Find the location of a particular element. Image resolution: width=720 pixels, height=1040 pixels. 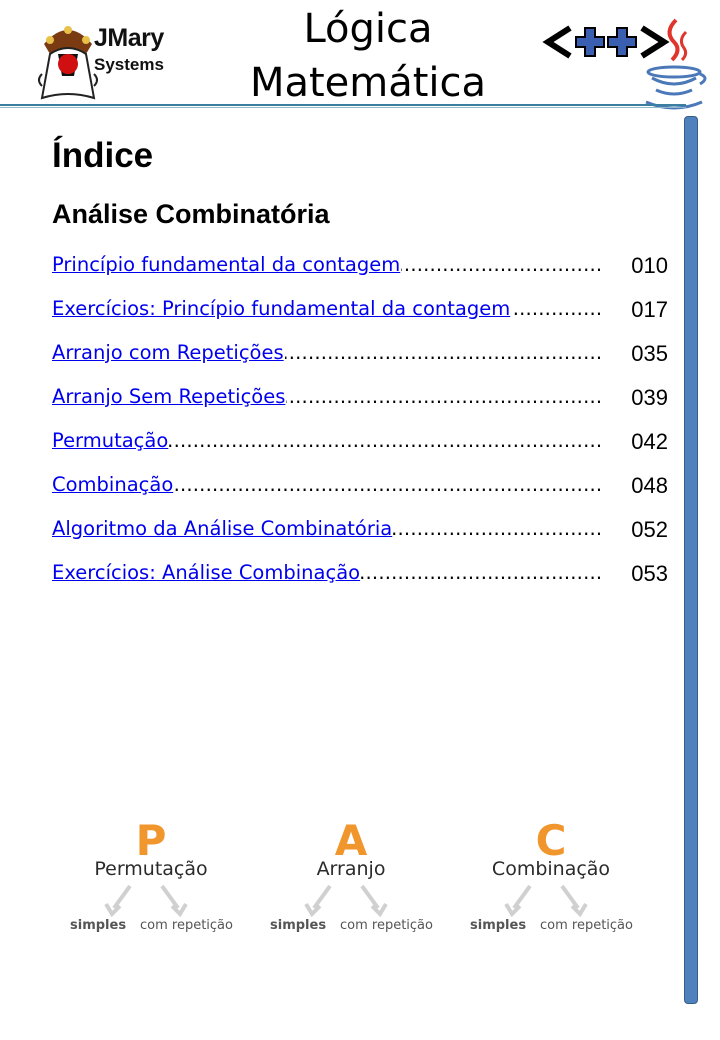

section-heading: Análise Combinatória is located at coordinates (191, 214).